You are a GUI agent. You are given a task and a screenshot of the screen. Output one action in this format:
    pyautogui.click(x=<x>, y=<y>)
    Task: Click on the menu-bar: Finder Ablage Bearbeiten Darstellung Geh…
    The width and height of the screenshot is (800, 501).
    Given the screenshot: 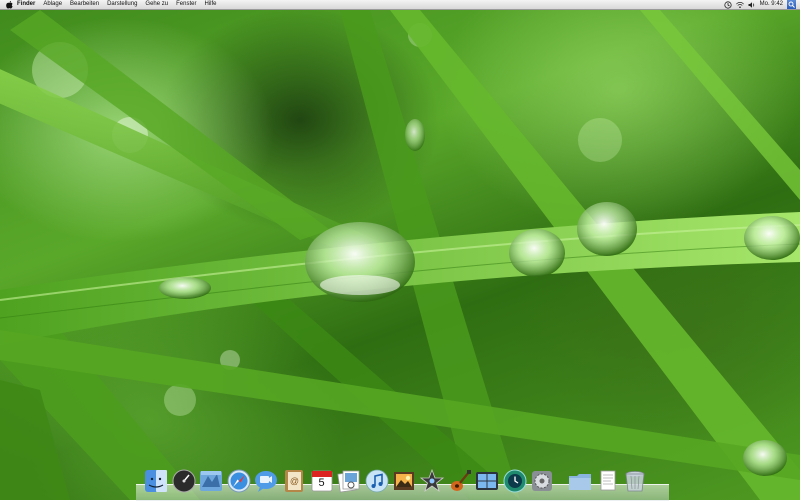 What is the action you would take?
    pyautogui.click(x=400, y=5)
    